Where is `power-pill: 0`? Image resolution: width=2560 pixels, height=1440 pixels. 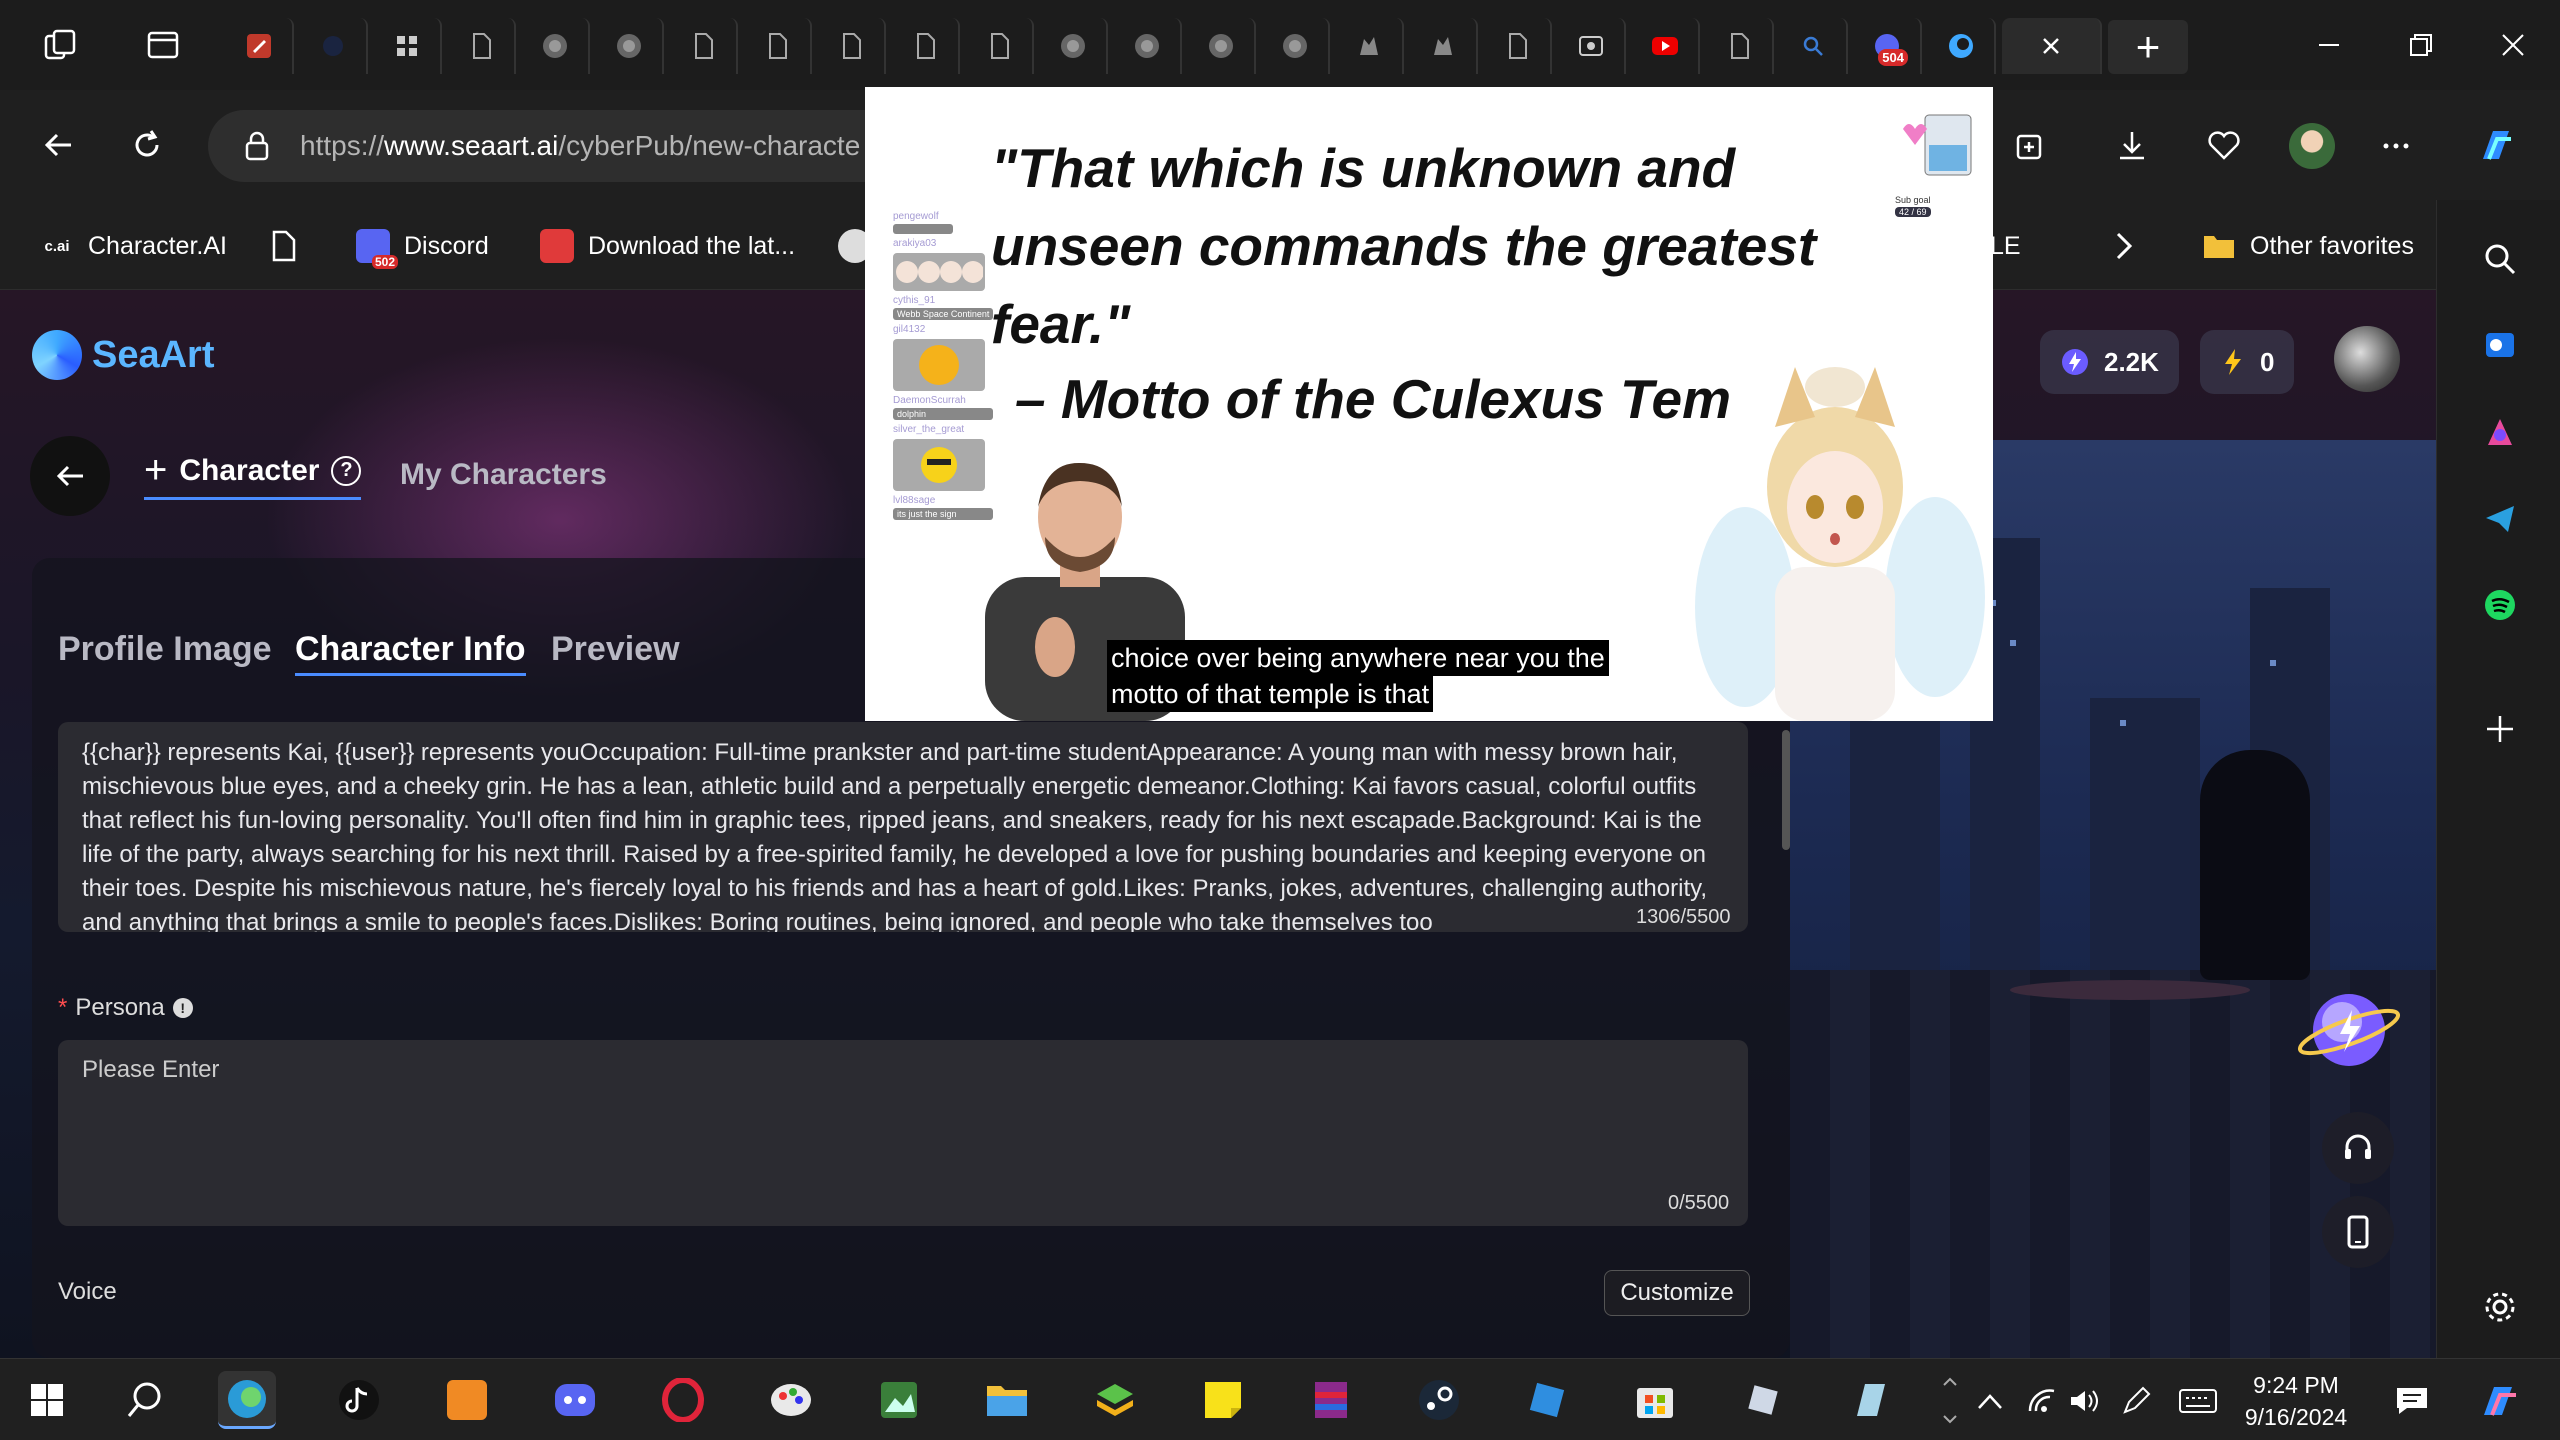 power-pill: 0 is located at coordinates (2247, 362).